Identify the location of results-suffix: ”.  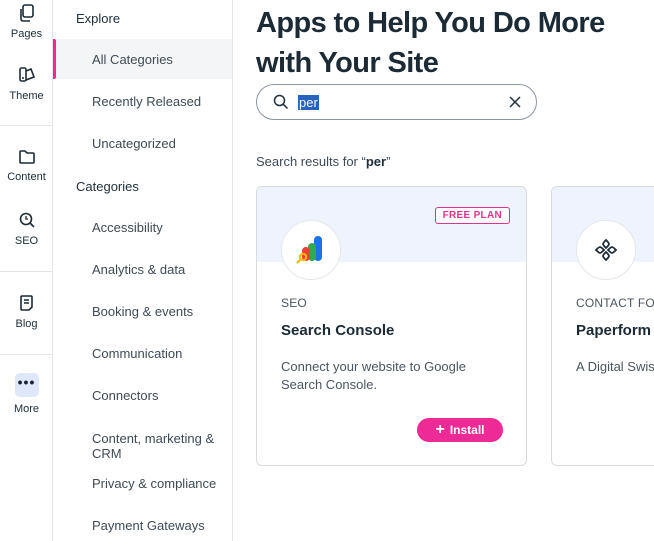
(388, 161).